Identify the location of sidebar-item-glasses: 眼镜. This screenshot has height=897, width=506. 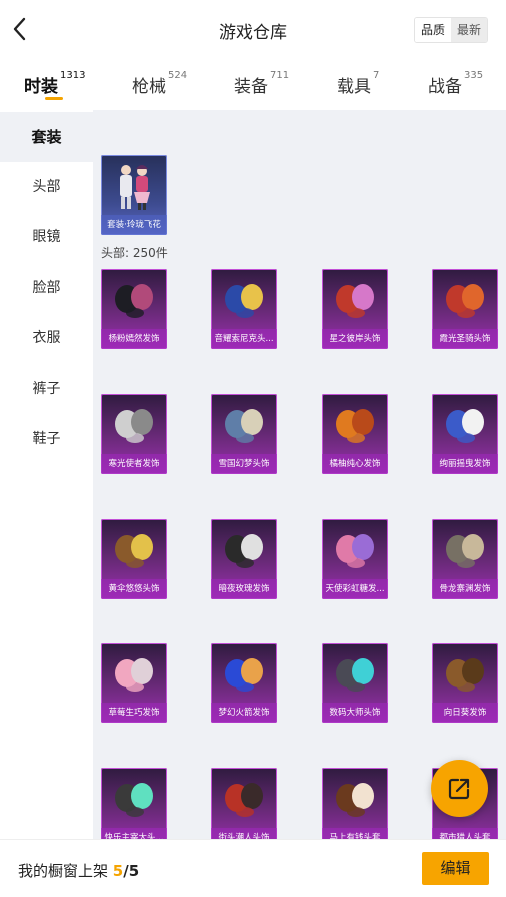
(46, 237).